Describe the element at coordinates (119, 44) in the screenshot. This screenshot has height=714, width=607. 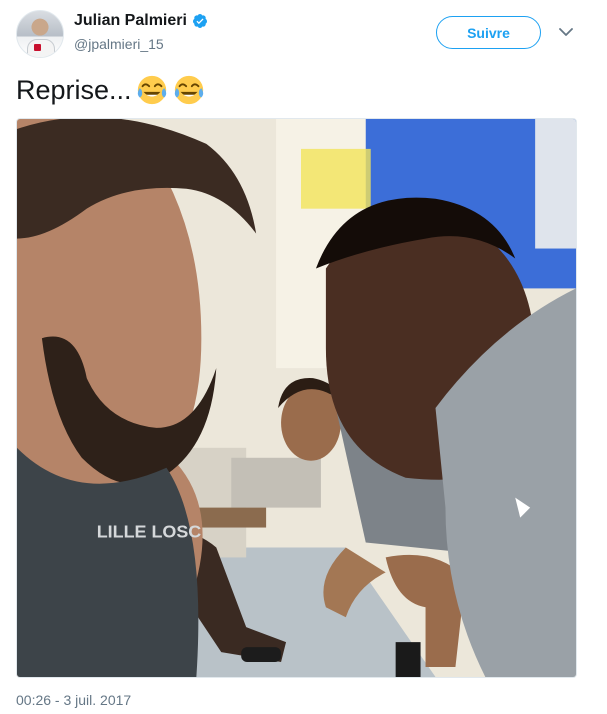
I see `user-handle: @jpalmieri_15` at that location.